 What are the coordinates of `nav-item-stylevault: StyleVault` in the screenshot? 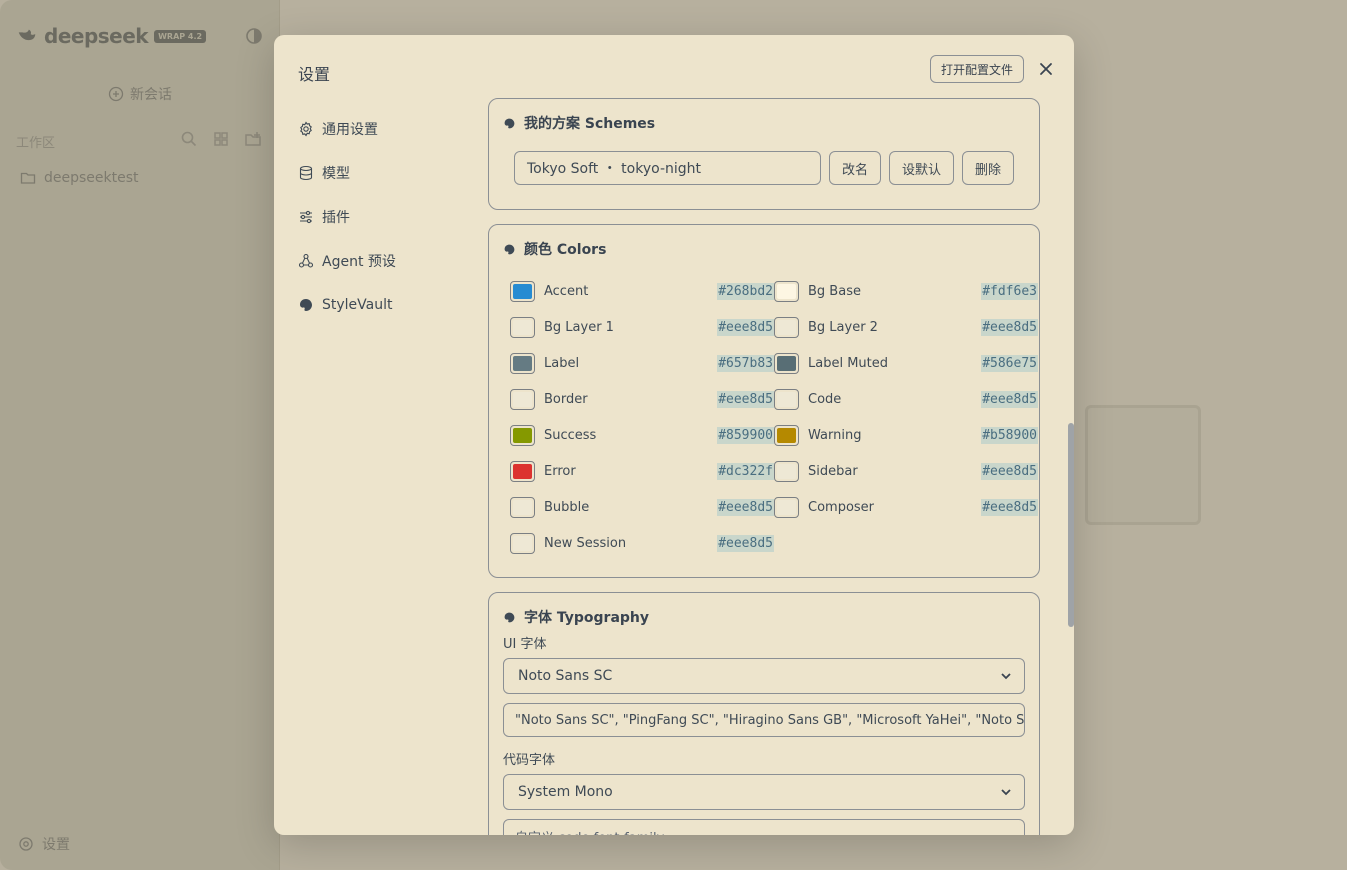 It's located at (347, 305).